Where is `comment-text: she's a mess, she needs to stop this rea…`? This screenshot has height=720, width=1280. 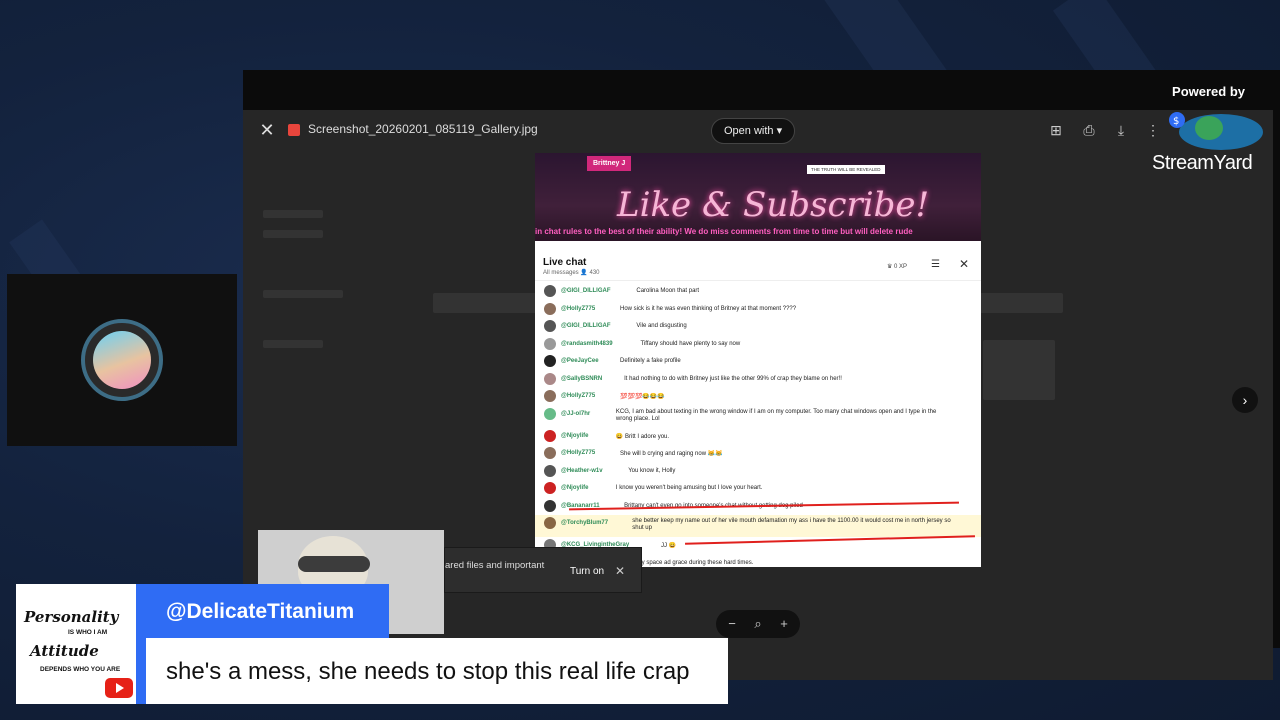 comment-text: she's a mess, she needs to stop this rea… is located at coordinates (428, 671).